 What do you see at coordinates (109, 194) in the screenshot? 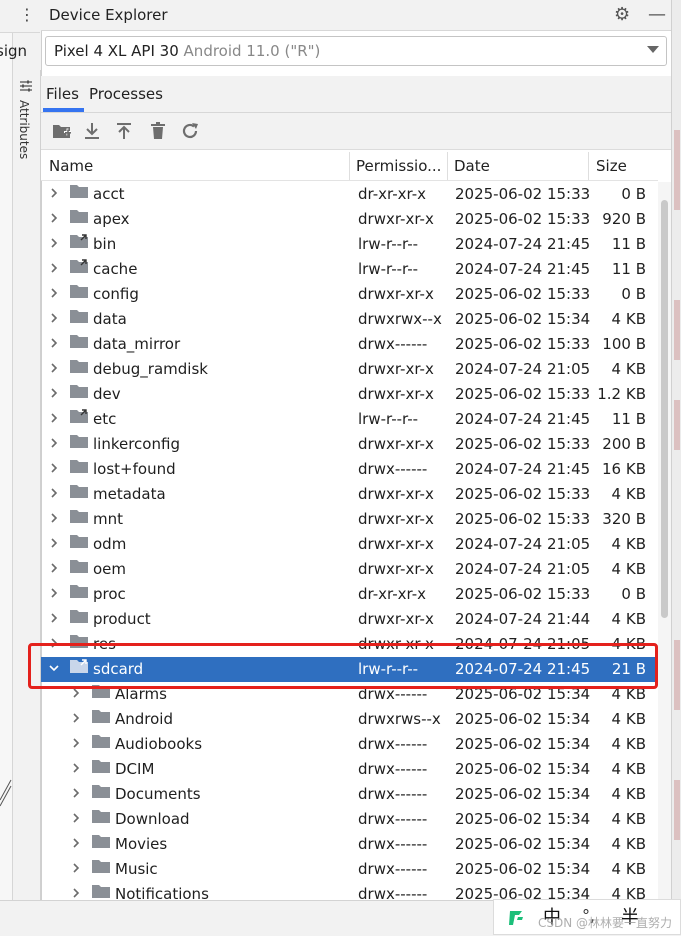
I see `row-name: acct` at bounding box center [109, 194].